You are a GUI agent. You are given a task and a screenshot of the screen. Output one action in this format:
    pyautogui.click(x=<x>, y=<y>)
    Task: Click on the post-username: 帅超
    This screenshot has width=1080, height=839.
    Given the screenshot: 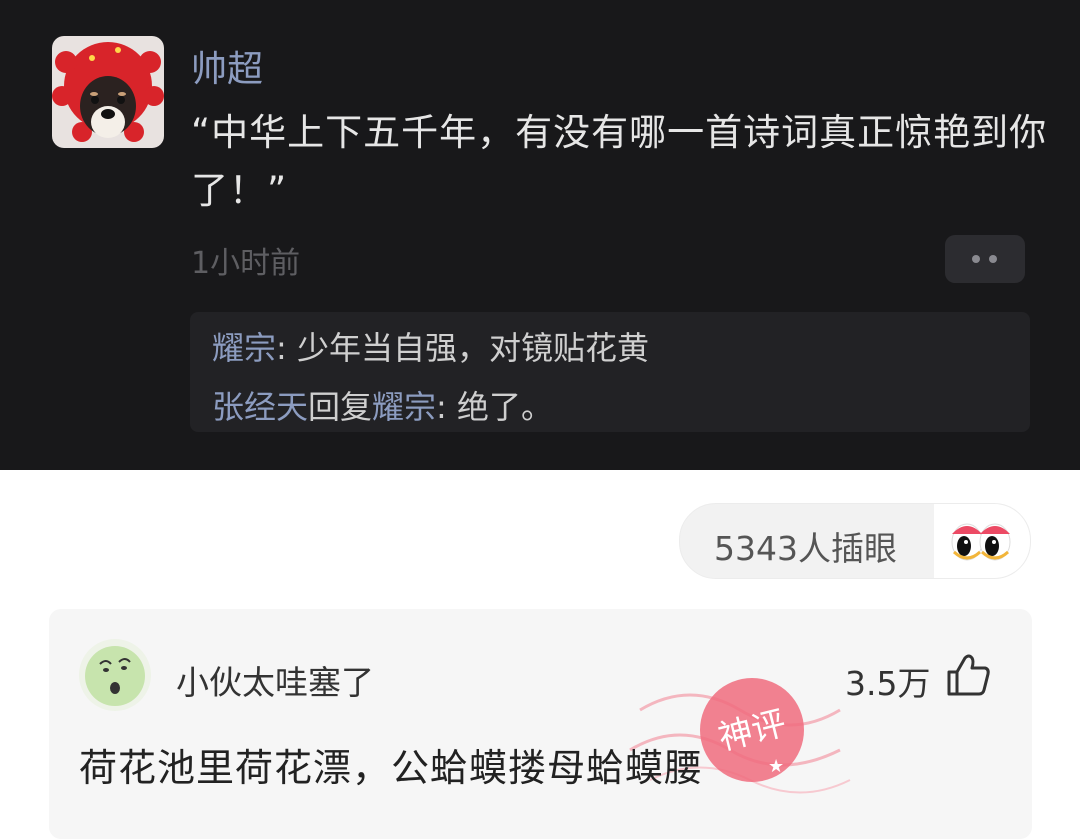 What is the action you would take?
    pyautogui.click(x=227, y=66)
    